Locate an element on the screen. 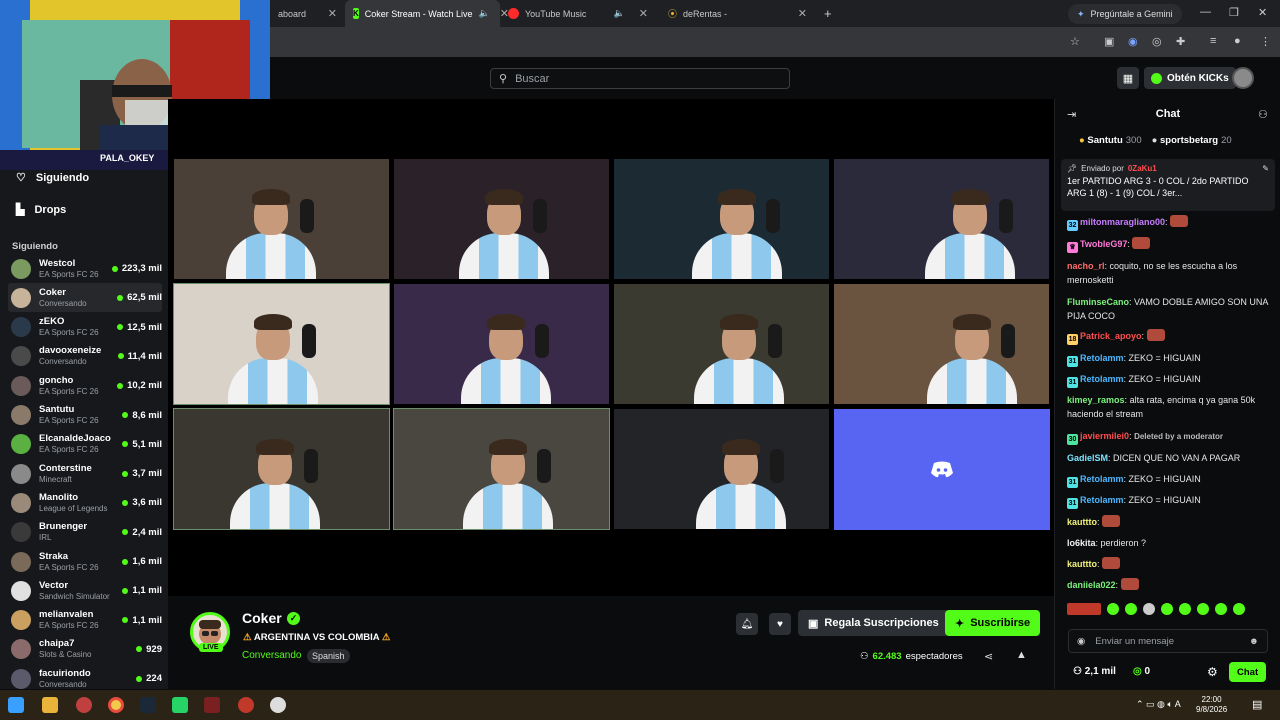 This screenshot has width=1280, height=720. gifter-item: ● Santutu 300 is located at coordinates (1110, 140).